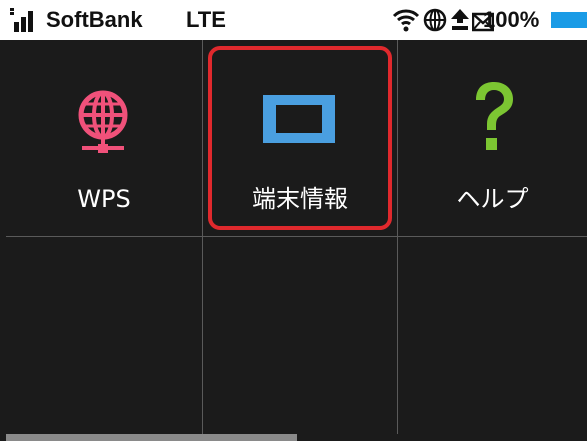 This screenshot has width=587, height=441. I want to click on scroll-thumb, so click(151, 437).